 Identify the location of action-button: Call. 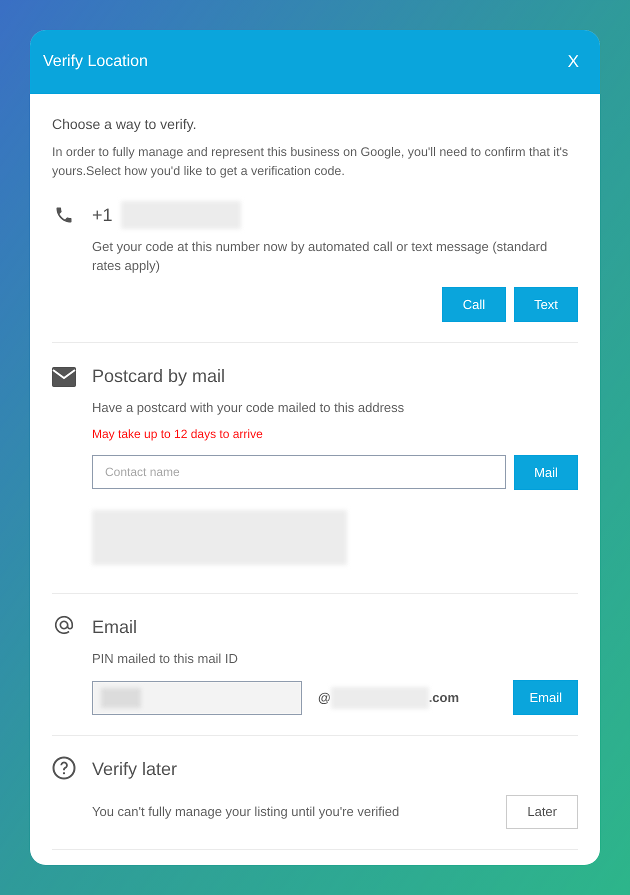
(474, 304).